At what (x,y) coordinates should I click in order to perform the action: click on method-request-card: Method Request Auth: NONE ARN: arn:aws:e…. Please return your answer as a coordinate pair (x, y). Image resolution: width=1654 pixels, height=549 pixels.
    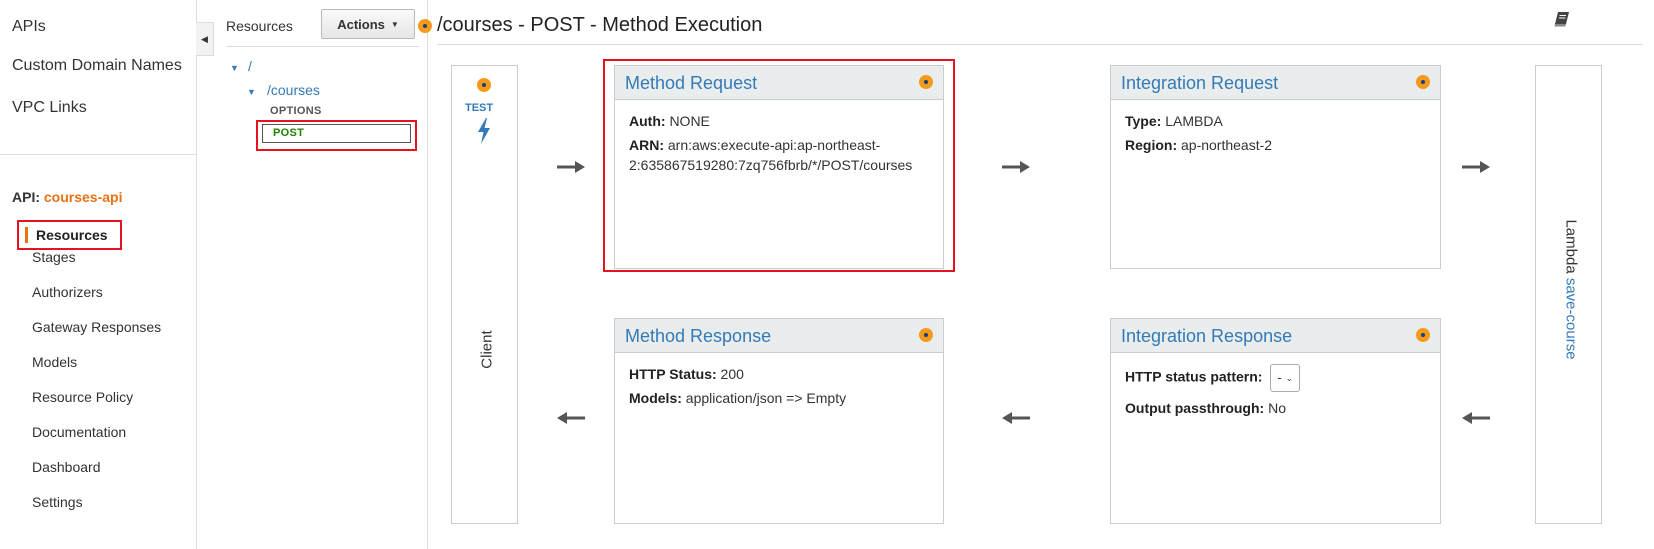
    Looking at the image, I should click on (779, 167).